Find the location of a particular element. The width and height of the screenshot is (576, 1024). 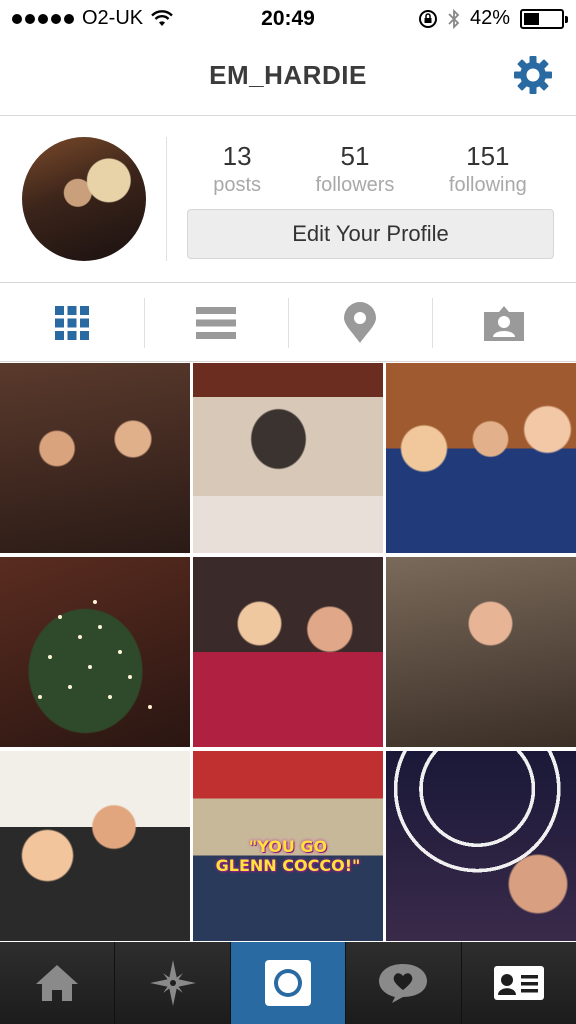

caption-line: "YOU GO is located at coordinates (288, 846).